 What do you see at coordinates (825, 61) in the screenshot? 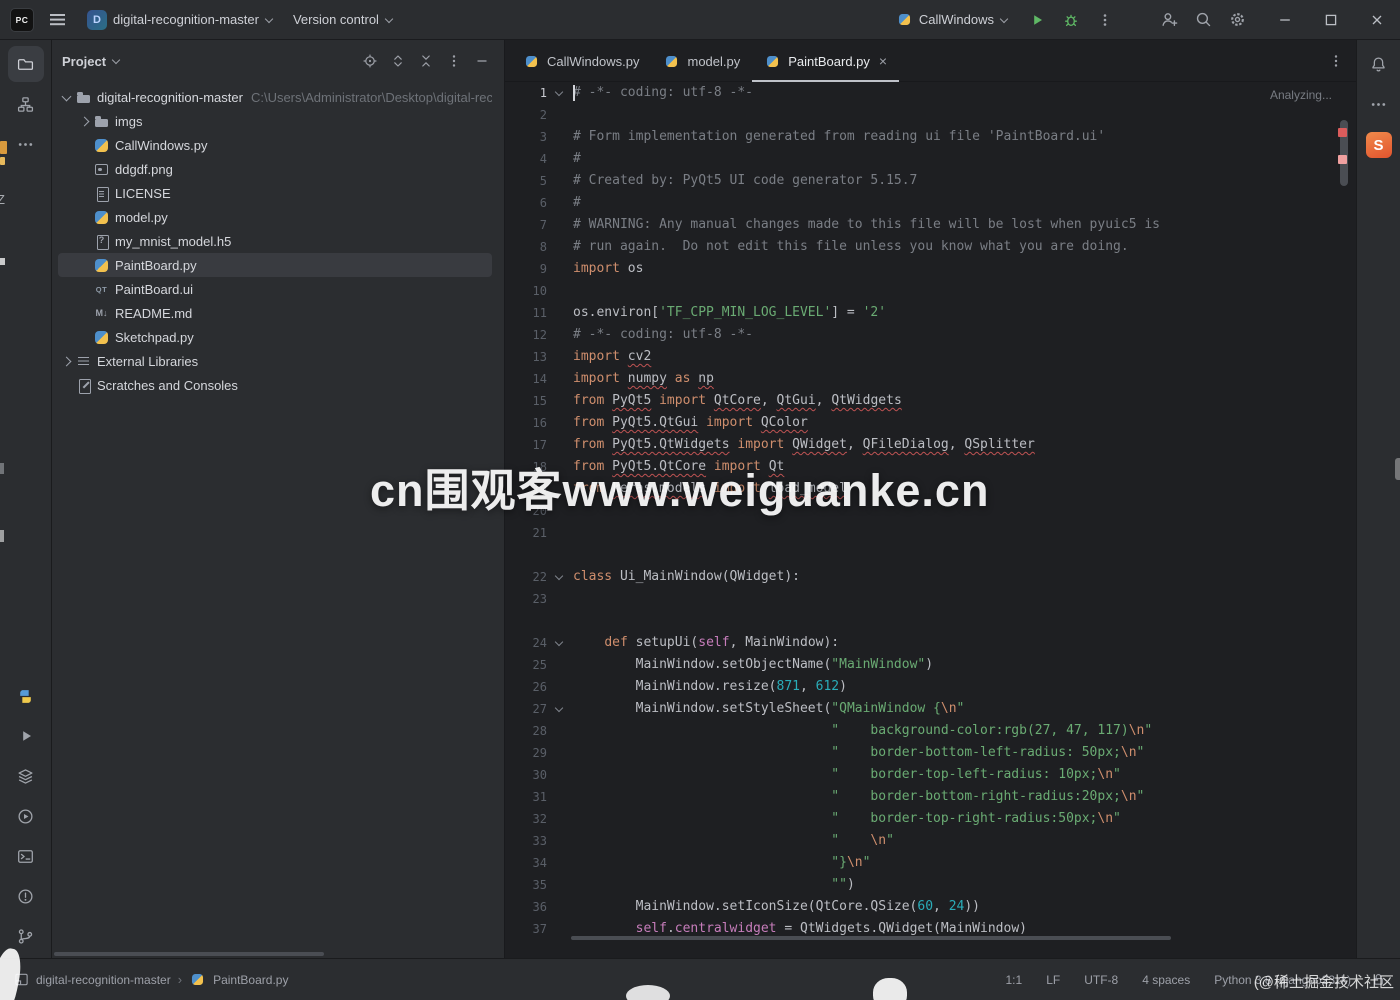
I see `tab-PaintBoard.py: PaintBoard.py ×` at bounding box center [825, 61].